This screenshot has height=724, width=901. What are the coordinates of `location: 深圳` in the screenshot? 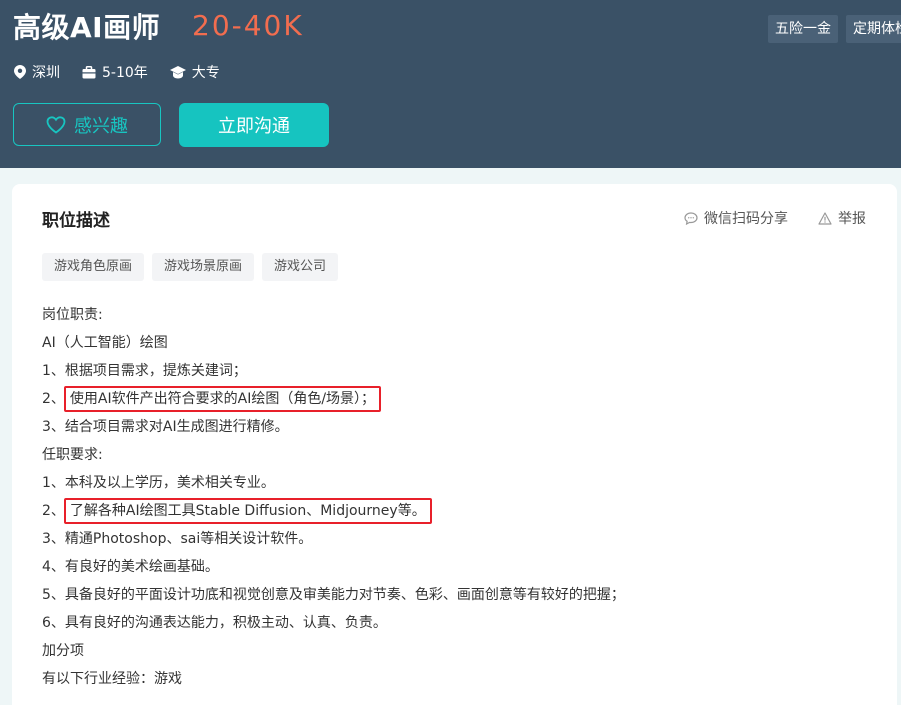 It's located at (37, 72).